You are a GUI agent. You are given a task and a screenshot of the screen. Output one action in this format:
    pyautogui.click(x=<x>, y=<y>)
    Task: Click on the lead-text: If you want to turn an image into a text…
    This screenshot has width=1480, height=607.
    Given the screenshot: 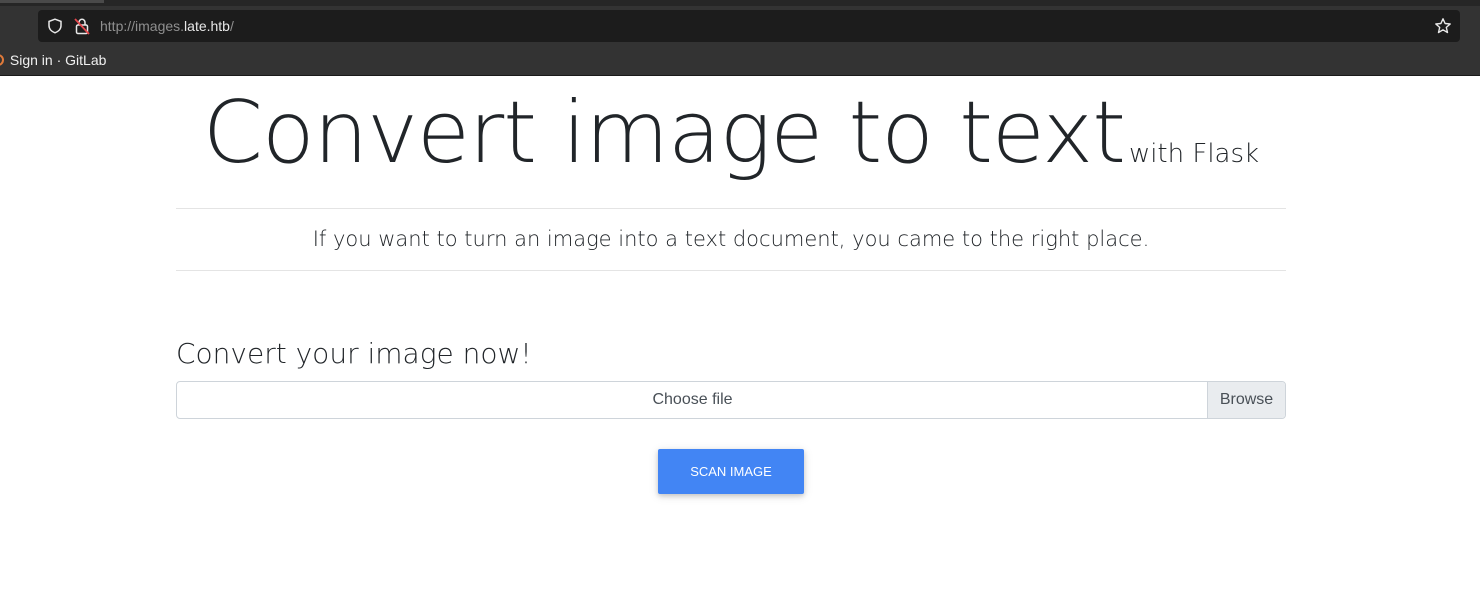 What is the action you would take?
    pyautogui.click(x=731, y=239)
    